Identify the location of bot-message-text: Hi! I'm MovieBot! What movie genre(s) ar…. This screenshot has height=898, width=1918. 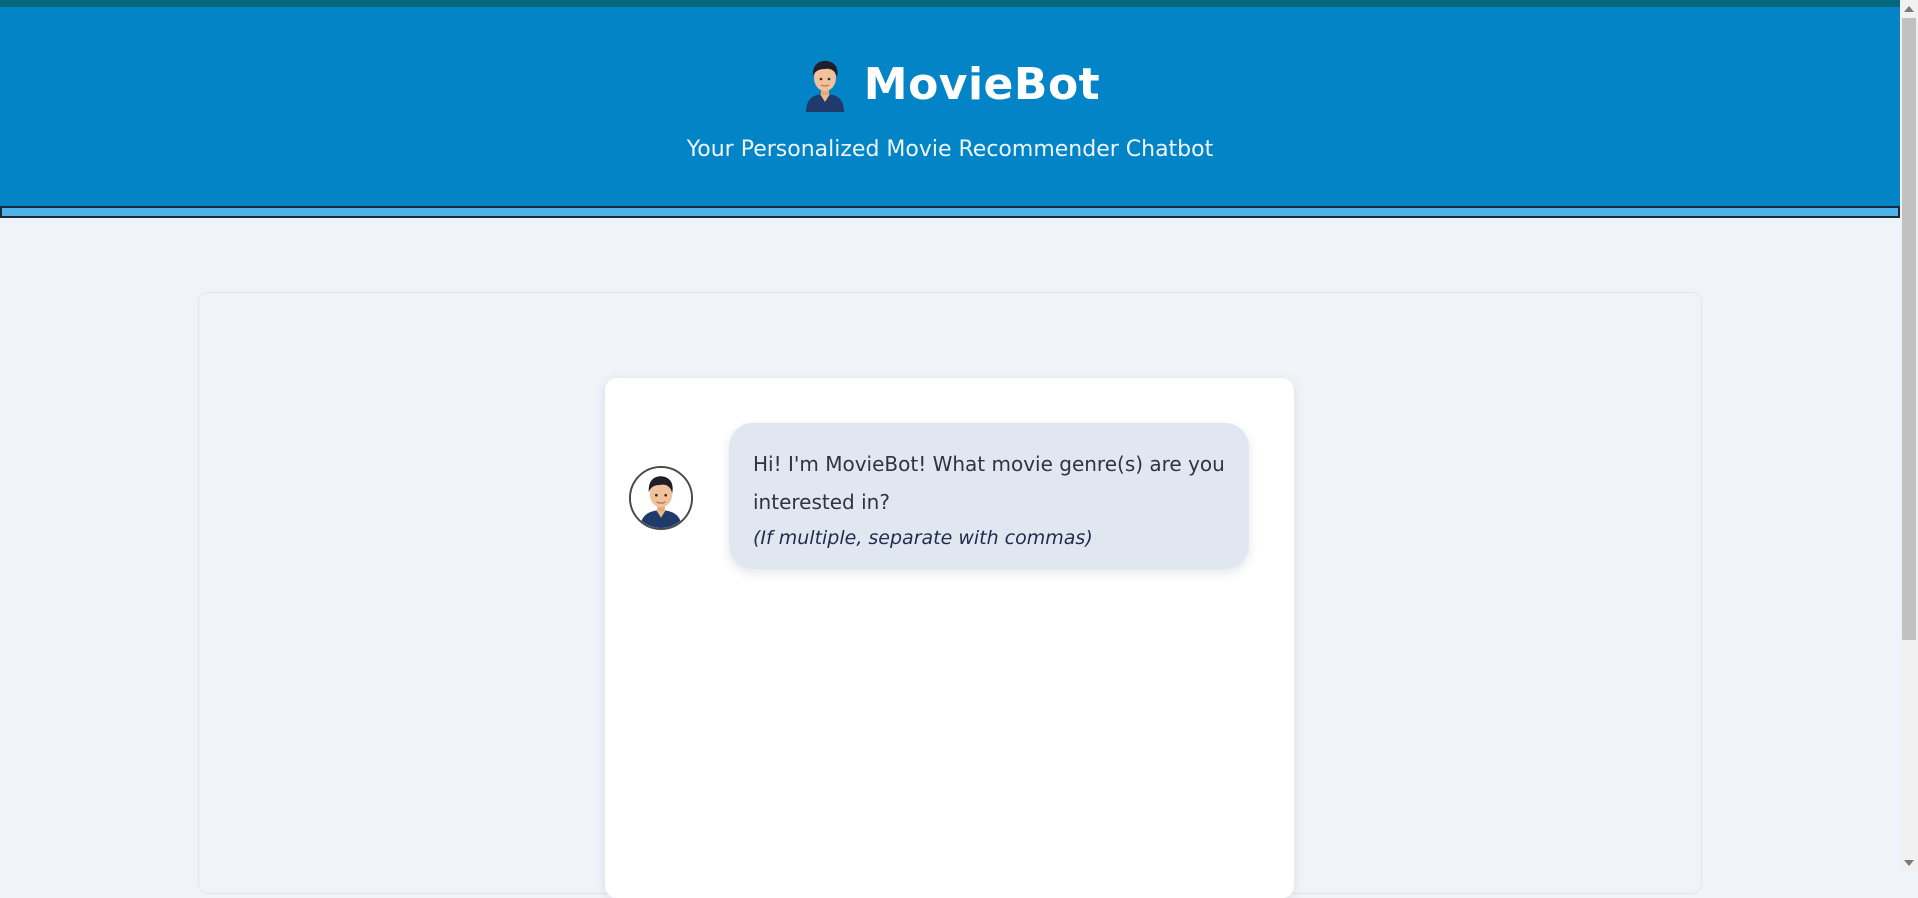
(989, 483).